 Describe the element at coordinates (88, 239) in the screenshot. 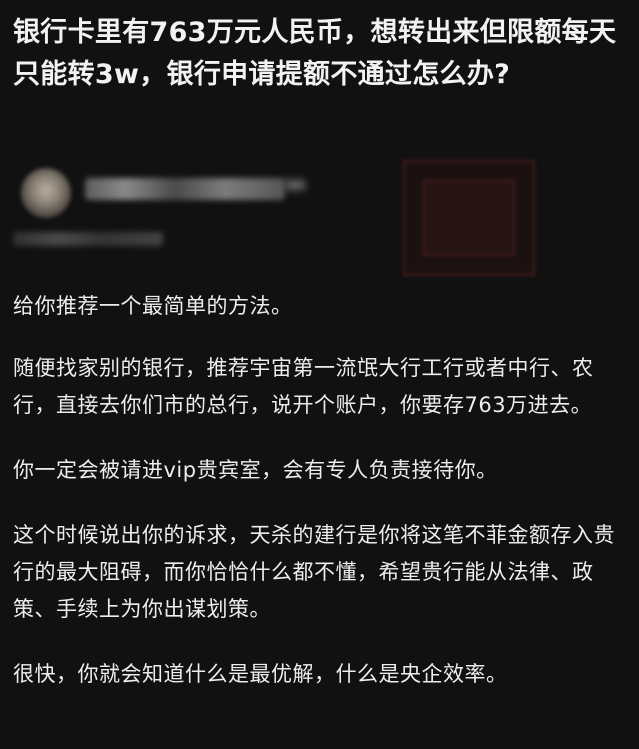

I see `author-bio: ███████` at that location.